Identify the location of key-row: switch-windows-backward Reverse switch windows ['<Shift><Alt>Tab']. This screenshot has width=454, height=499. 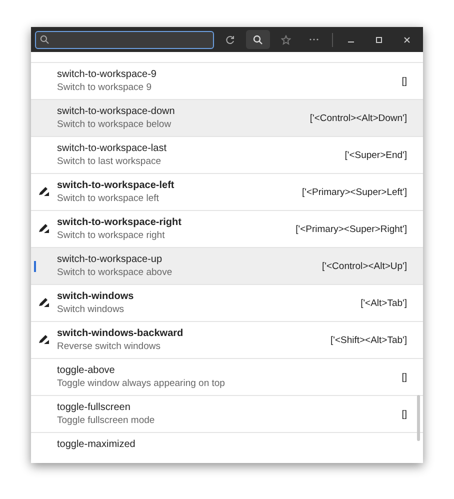
(227, 340).